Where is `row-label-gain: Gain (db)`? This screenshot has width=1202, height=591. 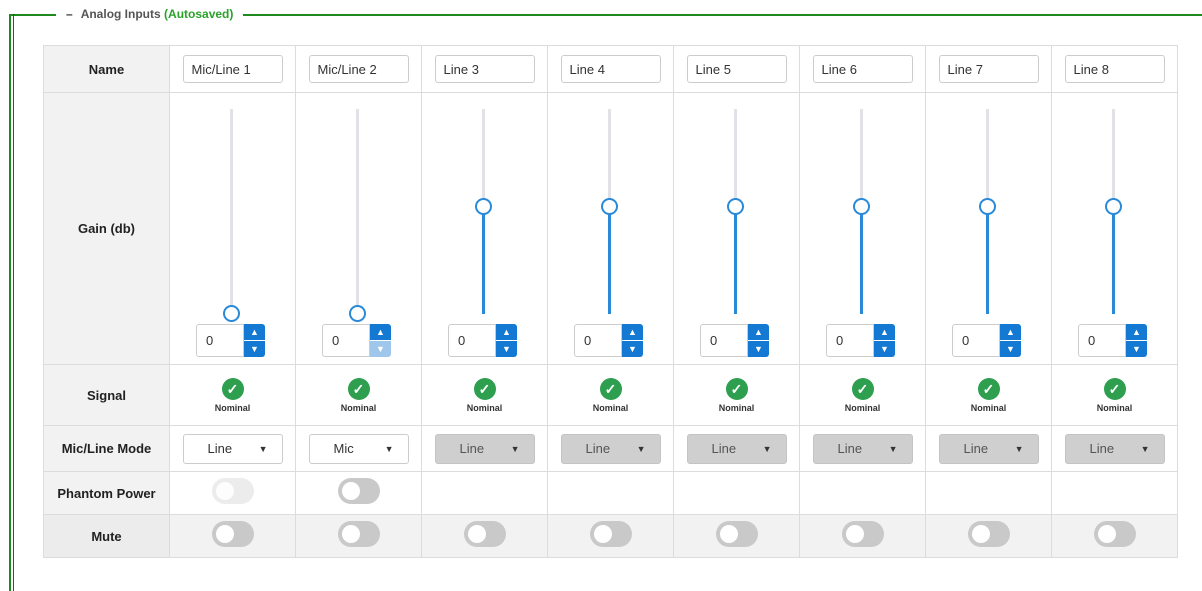 row-label-gain: Gain (db) is located at coordinates (106, 228).